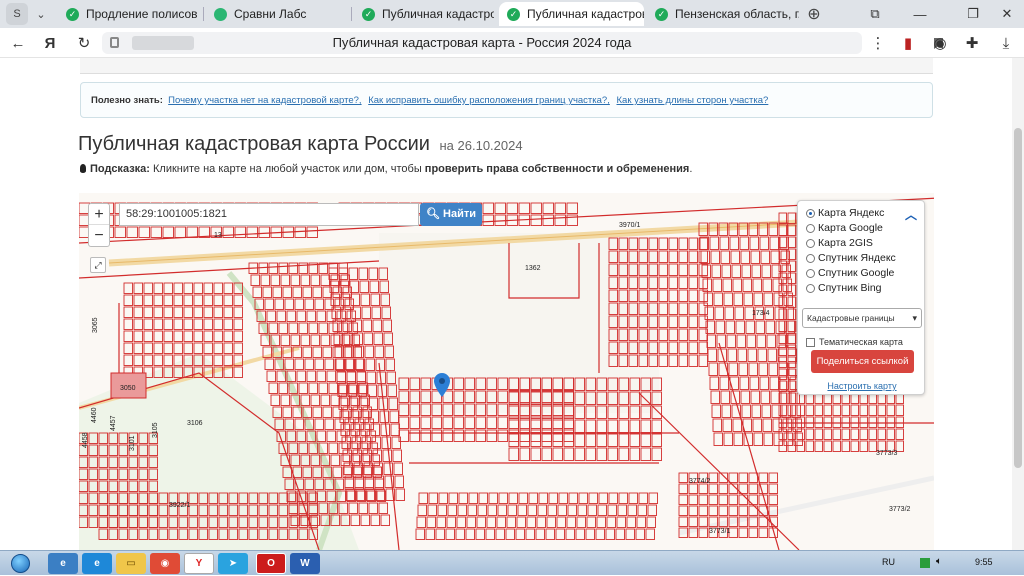 Image resolution: width=1024 pixels, height=576 pixels. What do you see at coordinates (254, 144) in the screenshot?
I see `heading-text: Публичная кадастровая карта России` at bounding box center [254, 144].